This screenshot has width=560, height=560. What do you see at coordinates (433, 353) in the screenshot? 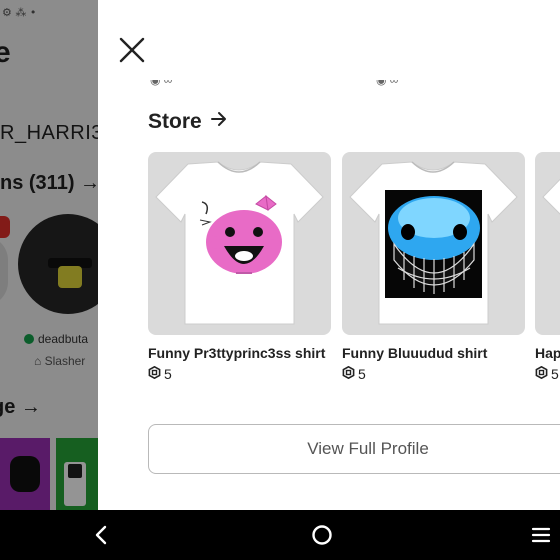
I see `item-name: Funny Bluuudud shirt` at bounding box center [433, 353].